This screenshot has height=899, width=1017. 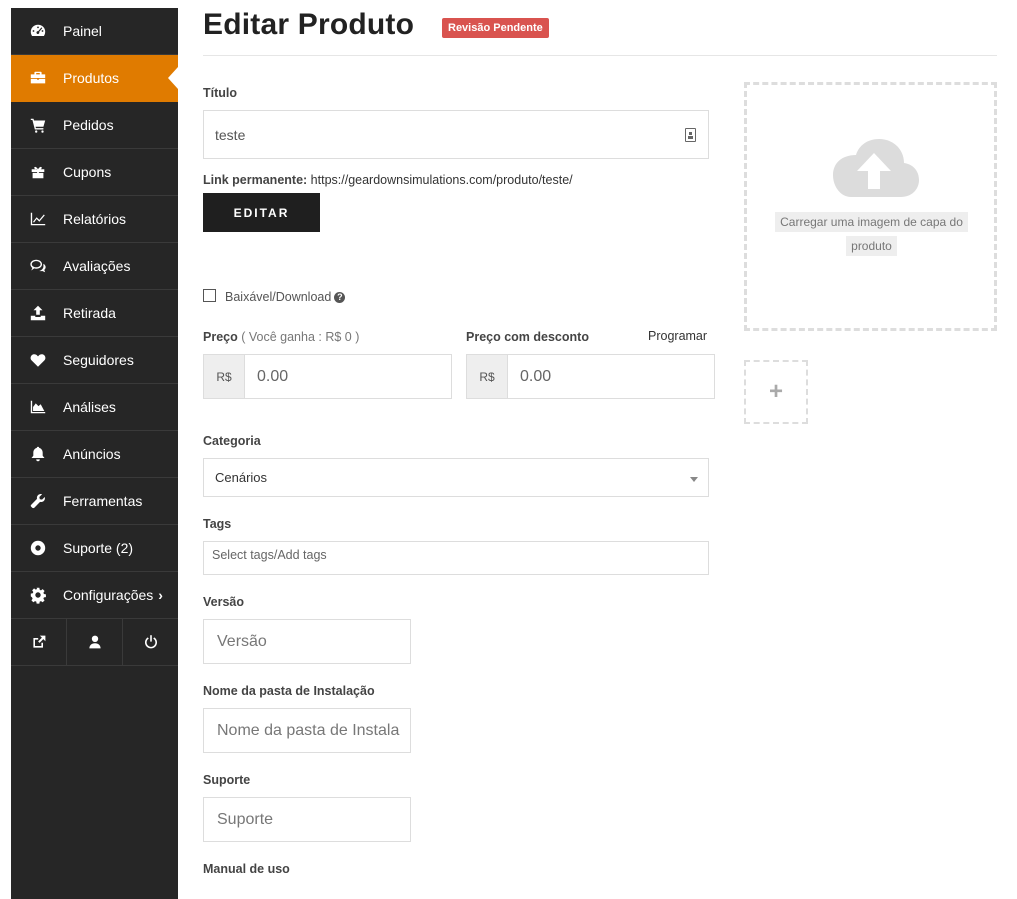 I want to click on line-chart-icon, so click(x=38, y=219).